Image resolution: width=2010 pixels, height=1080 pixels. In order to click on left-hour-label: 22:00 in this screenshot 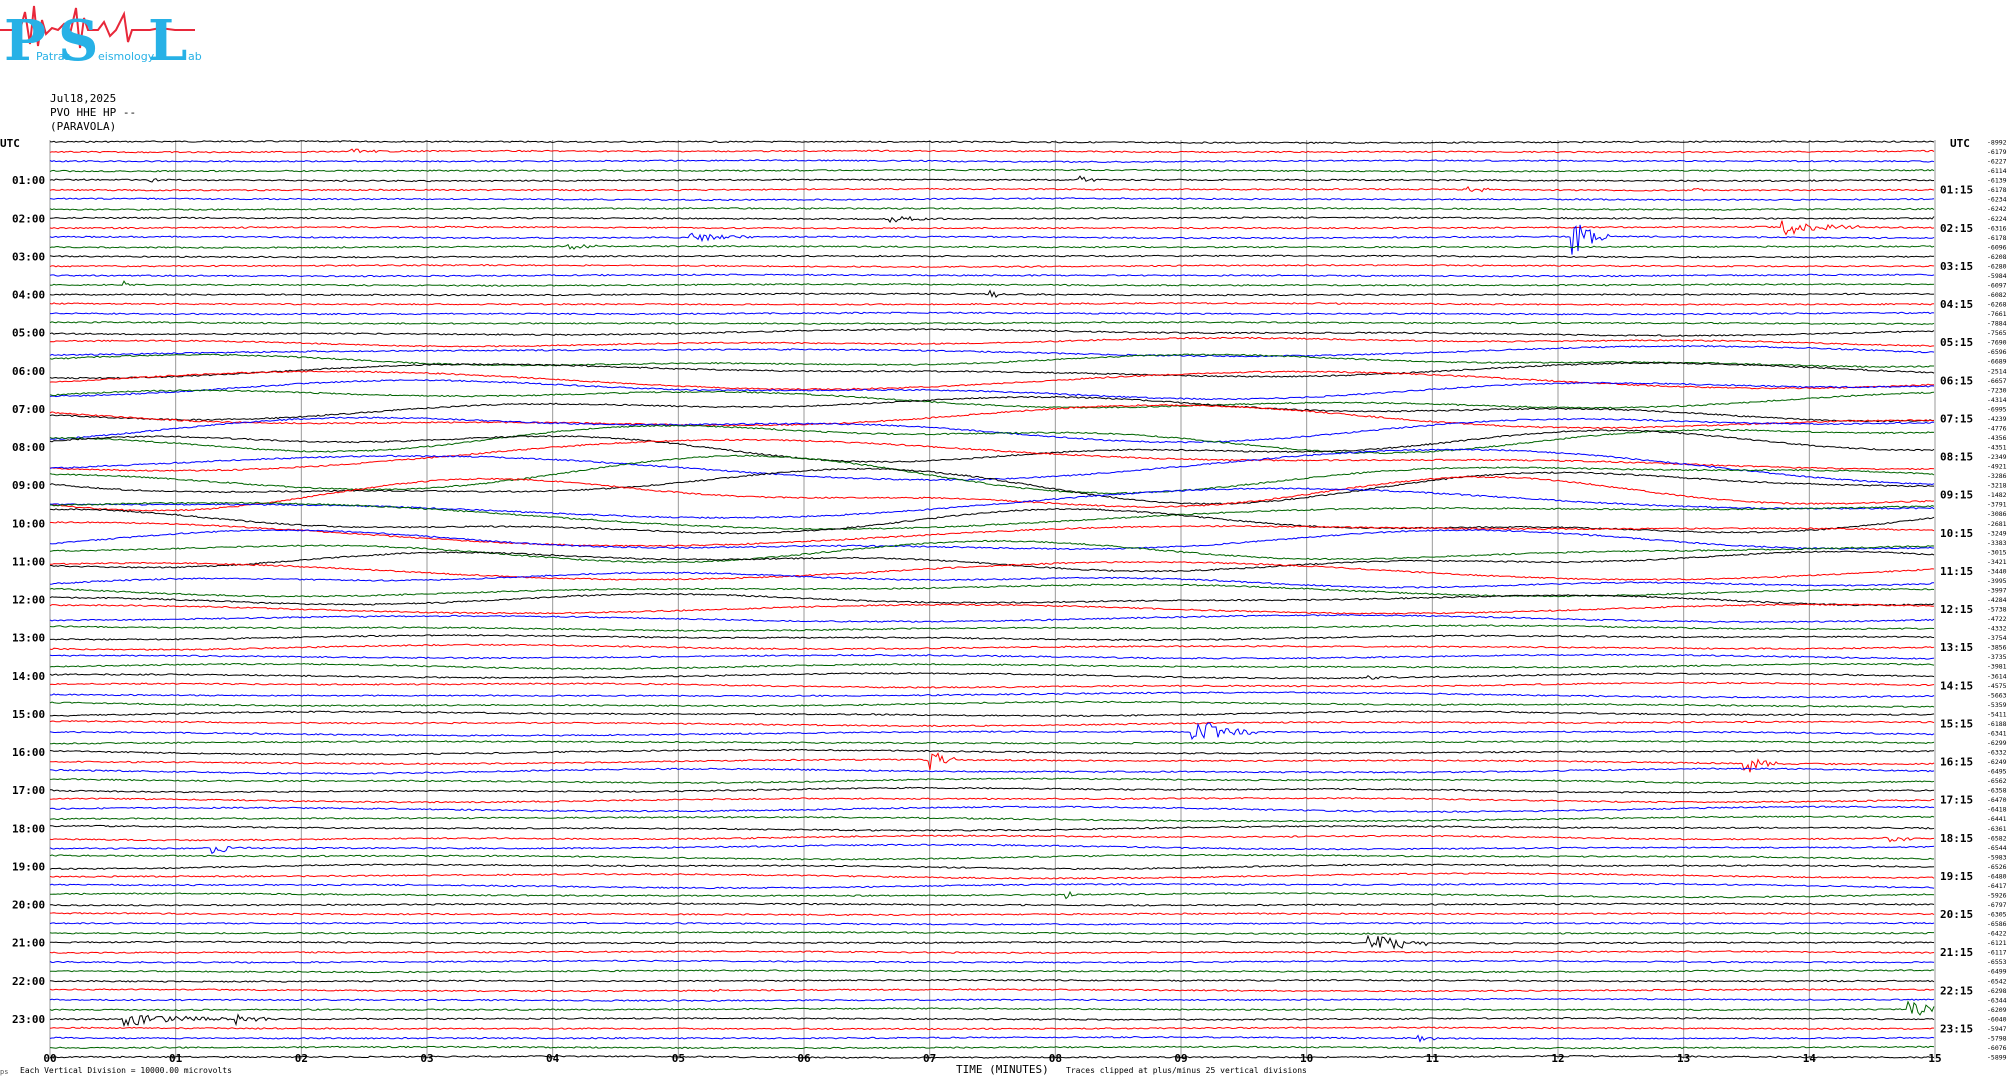, I will do `click(28, 981)`.